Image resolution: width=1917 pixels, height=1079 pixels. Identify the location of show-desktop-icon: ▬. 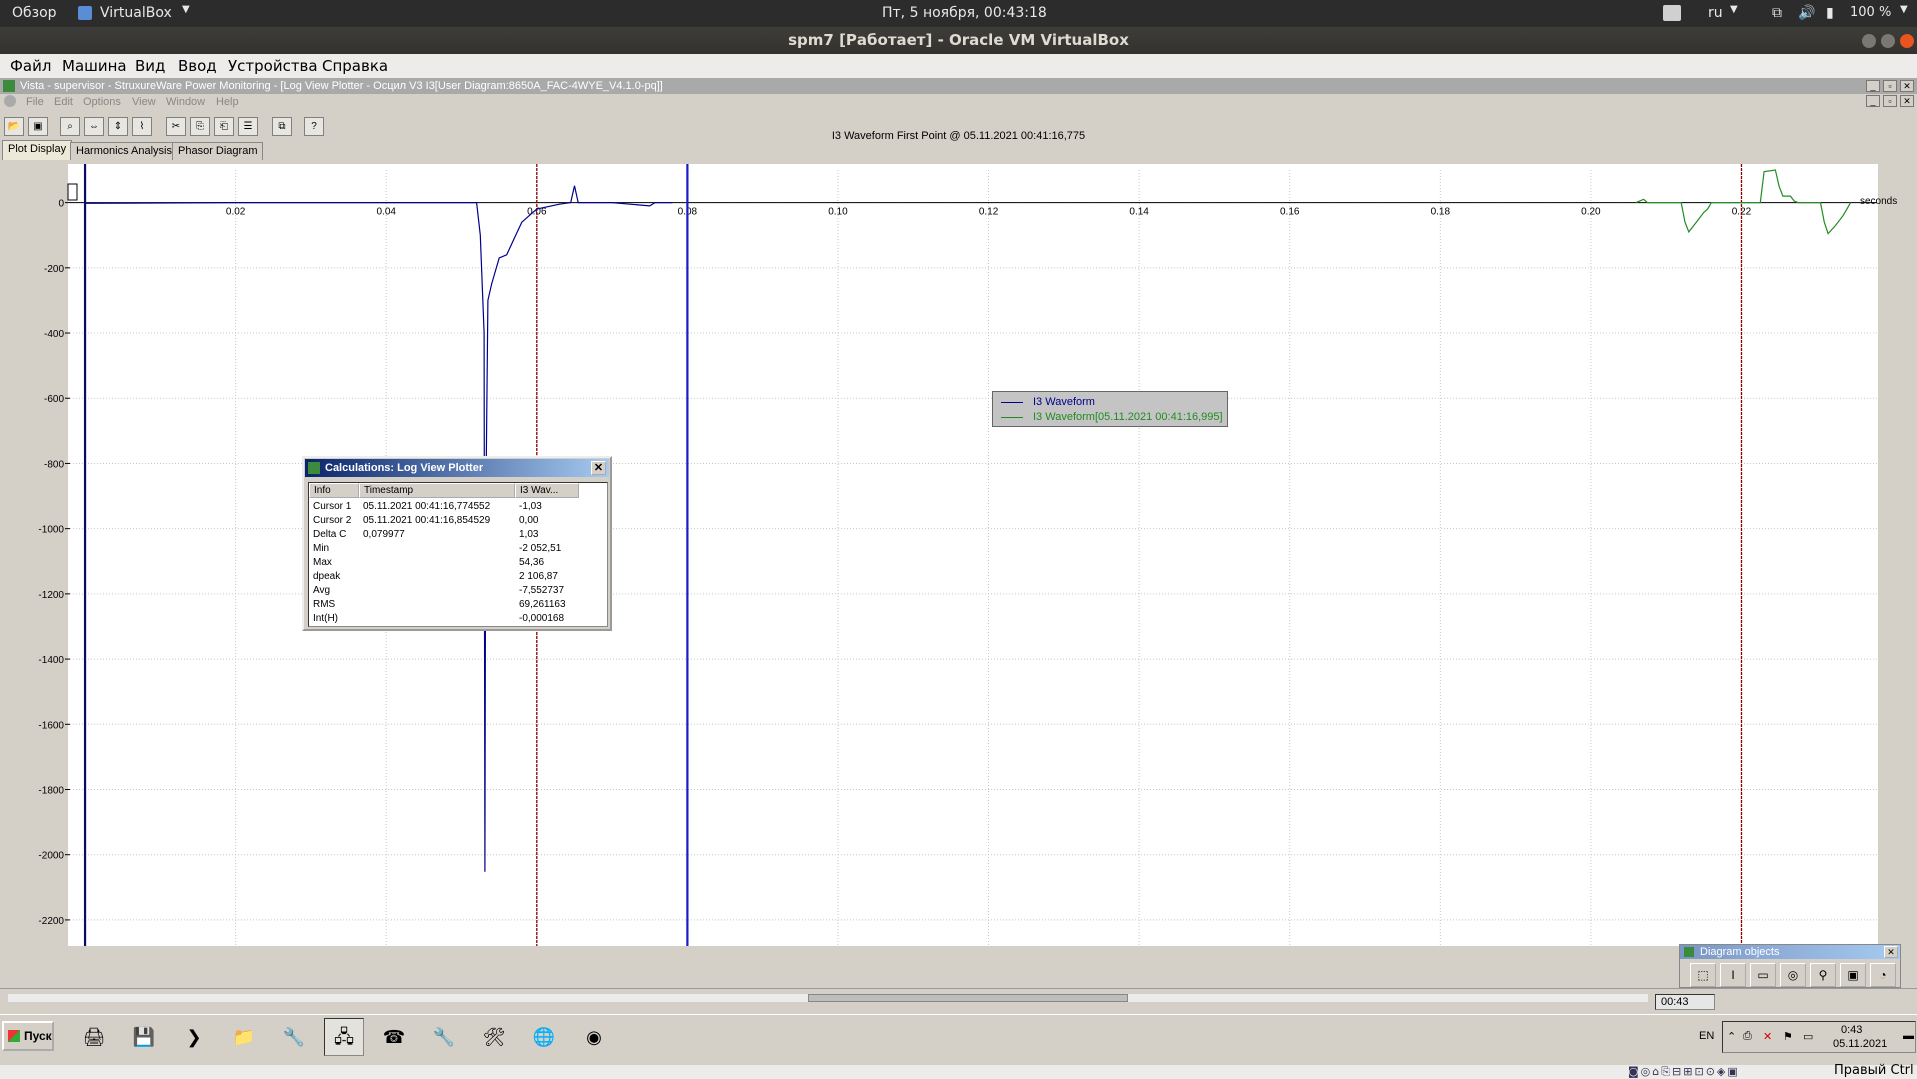
(1908, 1036).